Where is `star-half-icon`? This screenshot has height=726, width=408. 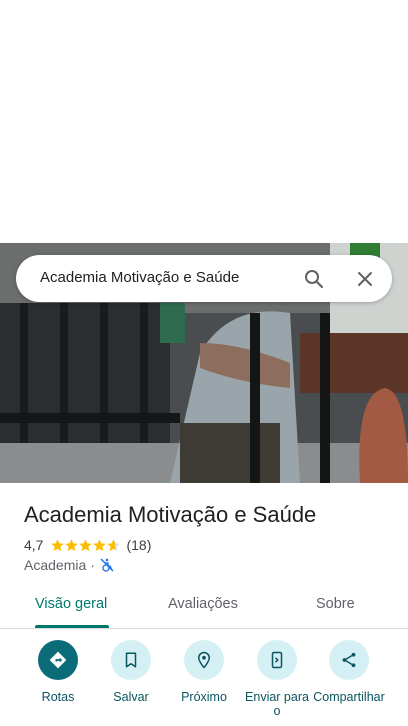 star-half-icon is located at coordinates (114, 544).